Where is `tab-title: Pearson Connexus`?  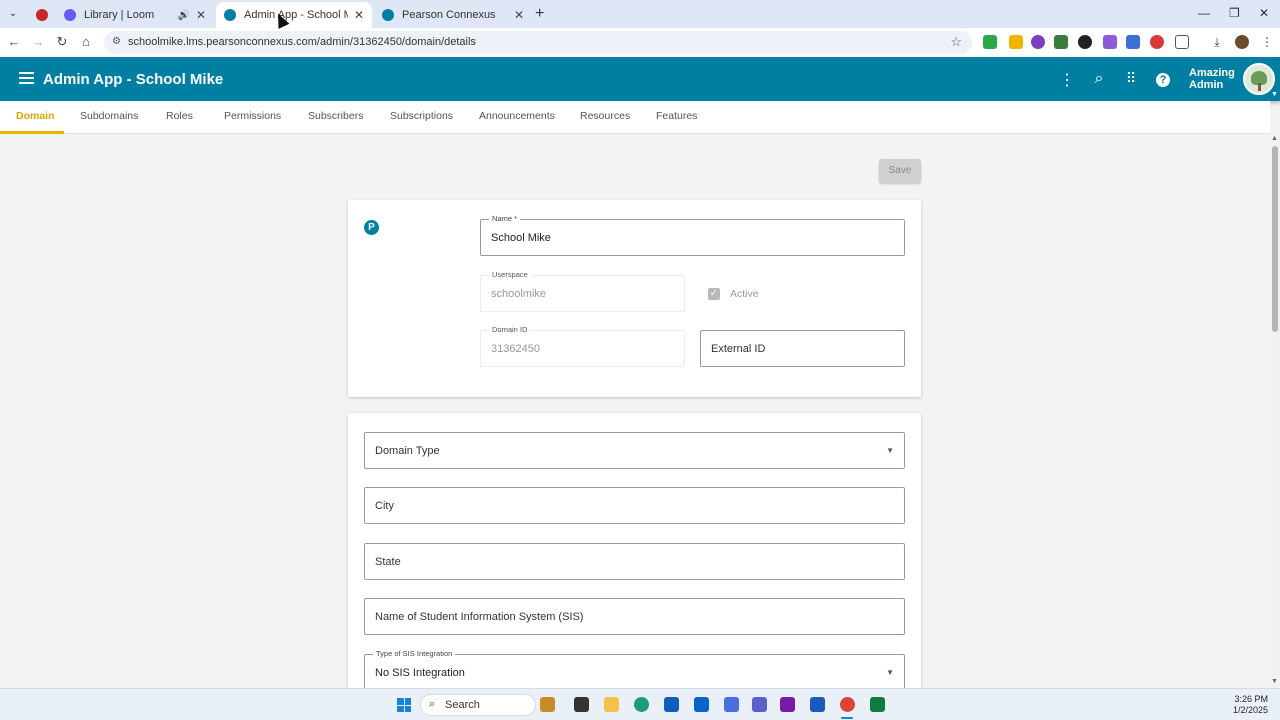
tab-title: Pearson Connexus is located at coordinates (449, 15).